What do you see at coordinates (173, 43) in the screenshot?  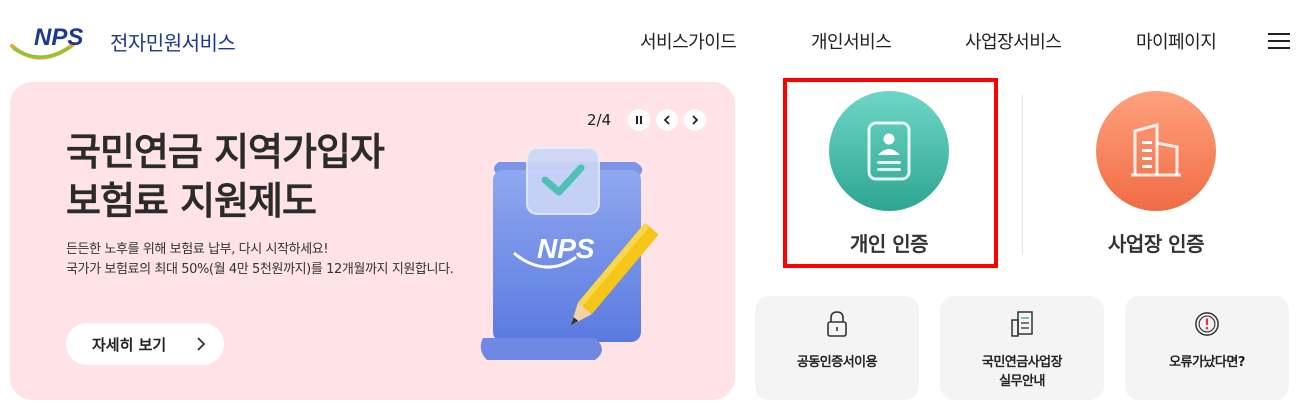 I see `service-name: 전자민원서비스` at bounding box center [173, 43].